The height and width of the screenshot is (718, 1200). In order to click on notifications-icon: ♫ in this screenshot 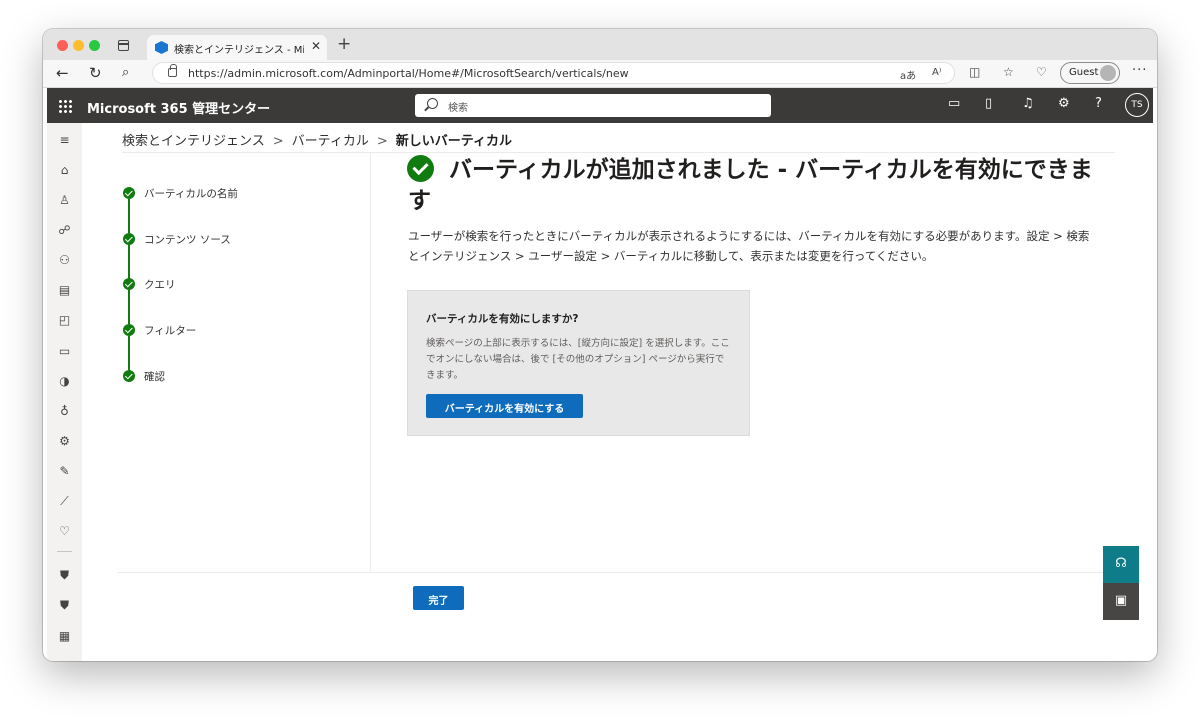, I will do `click(1028, 103)`.